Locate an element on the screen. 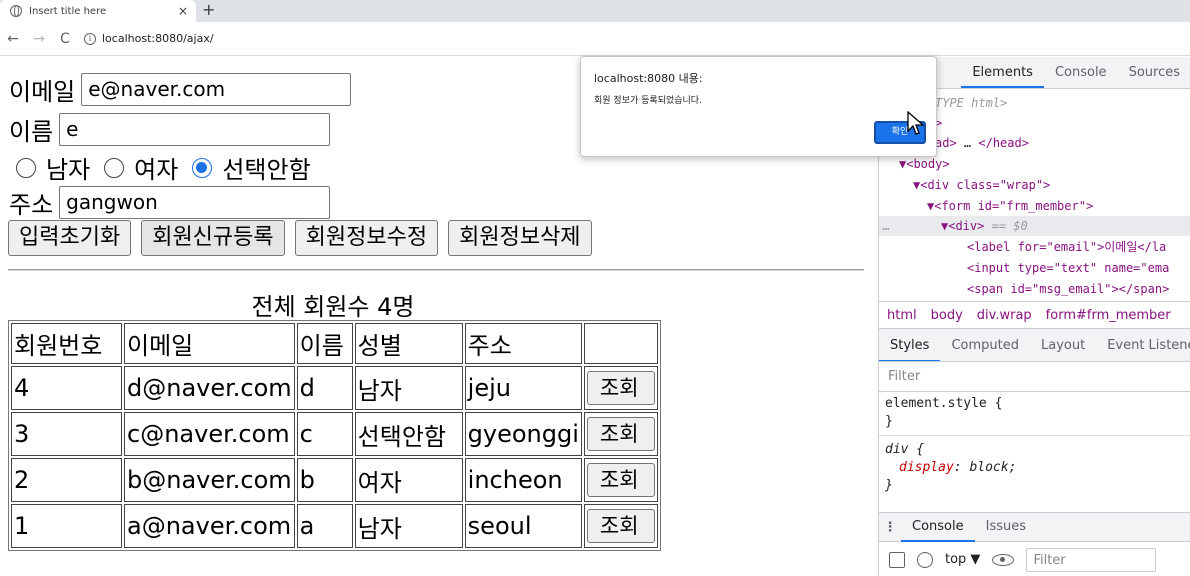 The height and width of the screenshot is (576, 1190). tab-computed: Computed is located at coordinates (985, 345).